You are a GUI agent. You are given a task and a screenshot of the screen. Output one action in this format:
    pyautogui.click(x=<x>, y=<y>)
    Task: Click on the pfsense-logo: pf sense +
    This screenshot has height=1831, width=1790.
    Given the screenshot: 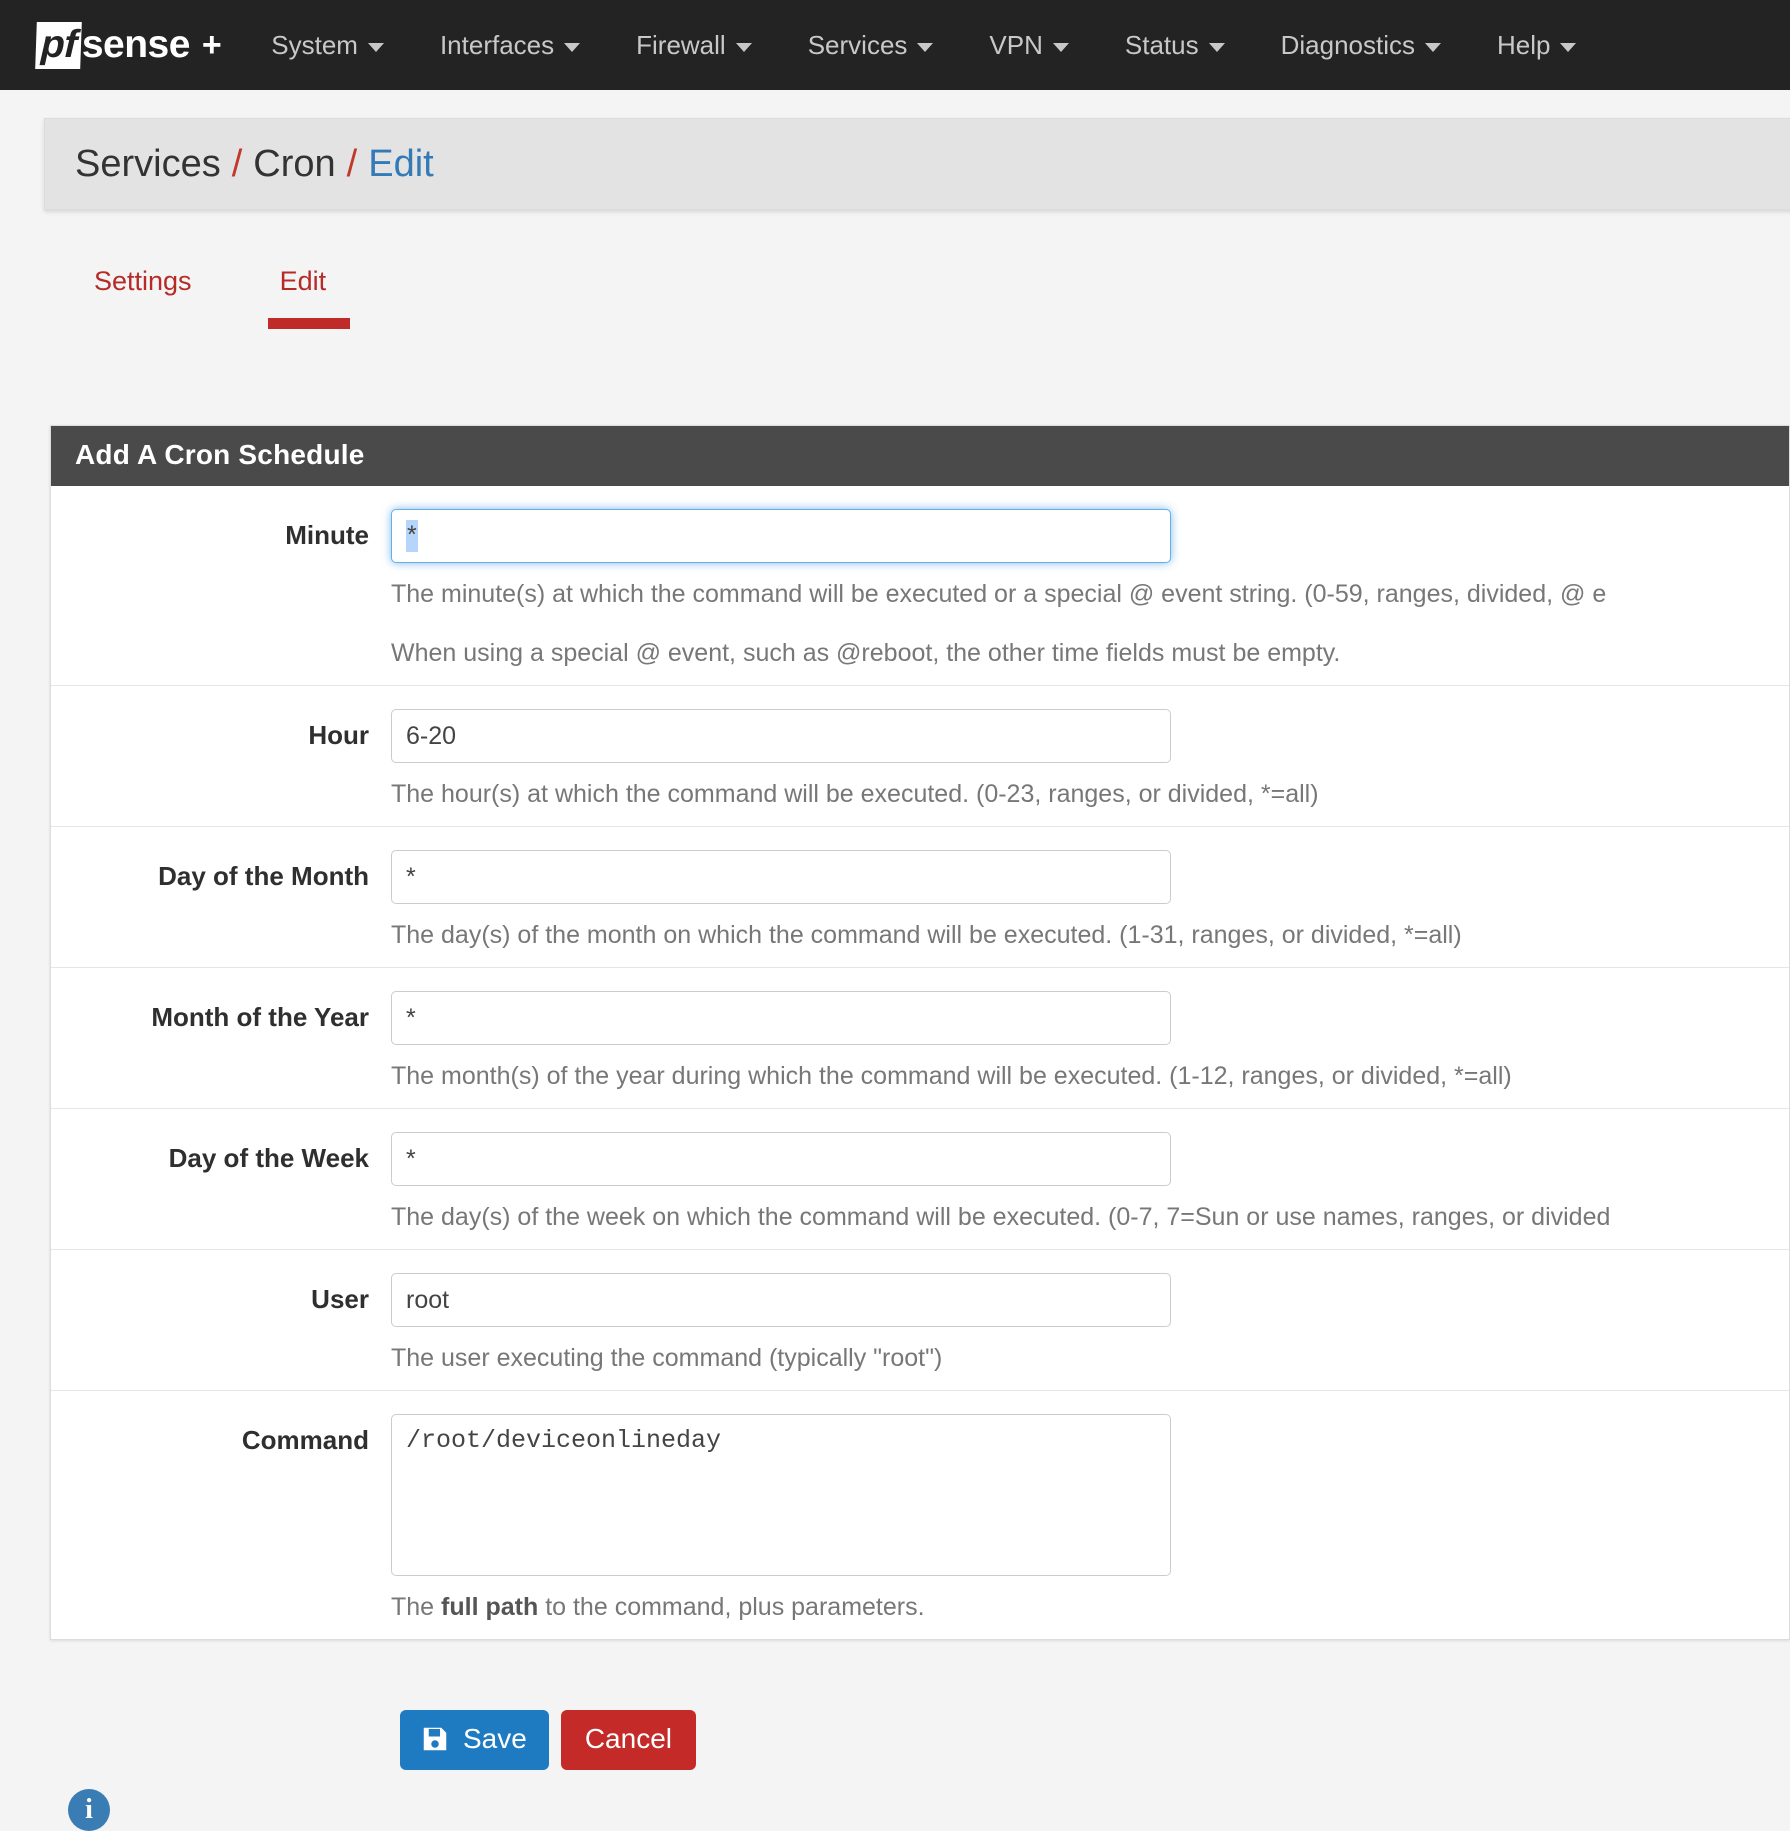 What is the action you would take?
    pyautogui.click(x=128, y=45)
    